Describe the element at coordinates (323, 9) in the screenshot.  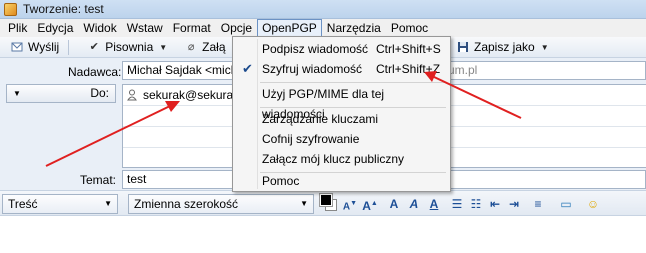
I see `title-bar: Tworzenie: test` at that location.